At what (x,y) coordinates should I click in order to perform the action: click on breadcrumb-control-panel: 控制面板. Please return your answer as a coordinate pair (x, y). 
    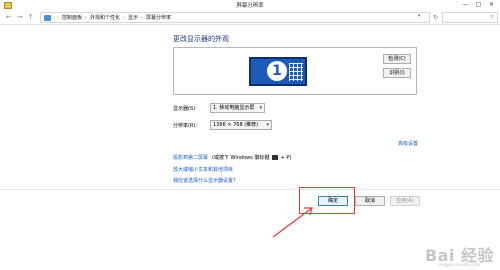
    Looking at the image, I should click on (72, 17).